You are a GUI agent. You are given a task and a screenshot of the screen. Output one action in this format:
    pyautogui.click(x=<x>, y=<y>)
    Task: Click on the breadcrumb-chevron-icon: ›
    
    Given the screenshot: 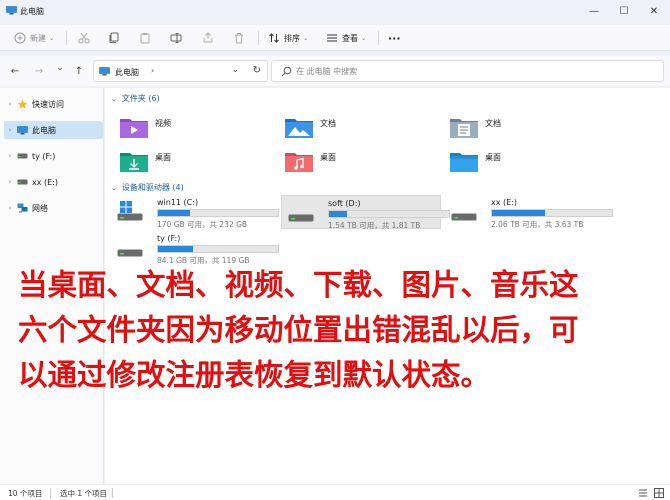 What is the action you would take?
    pyautogui.click(x=152, y=70)
    